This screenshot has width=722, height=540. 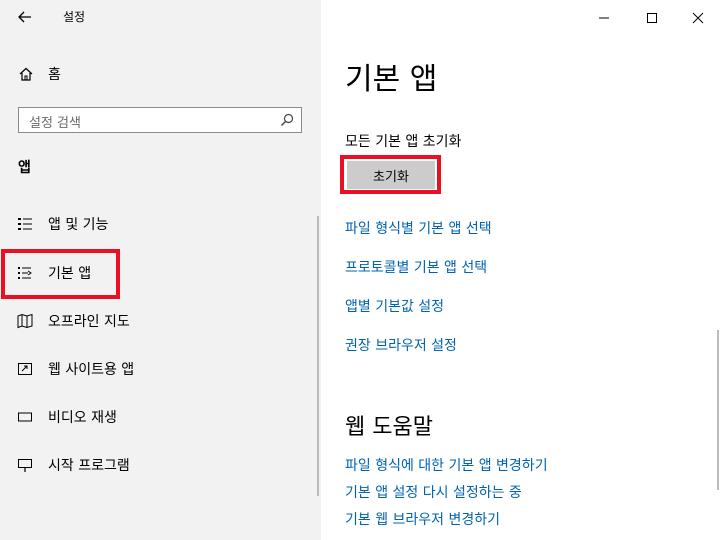 What do you see at coordinates (39, 74) in the screenshot?
I see `home-nav-item: 홈` at bounding box center [39, 74].